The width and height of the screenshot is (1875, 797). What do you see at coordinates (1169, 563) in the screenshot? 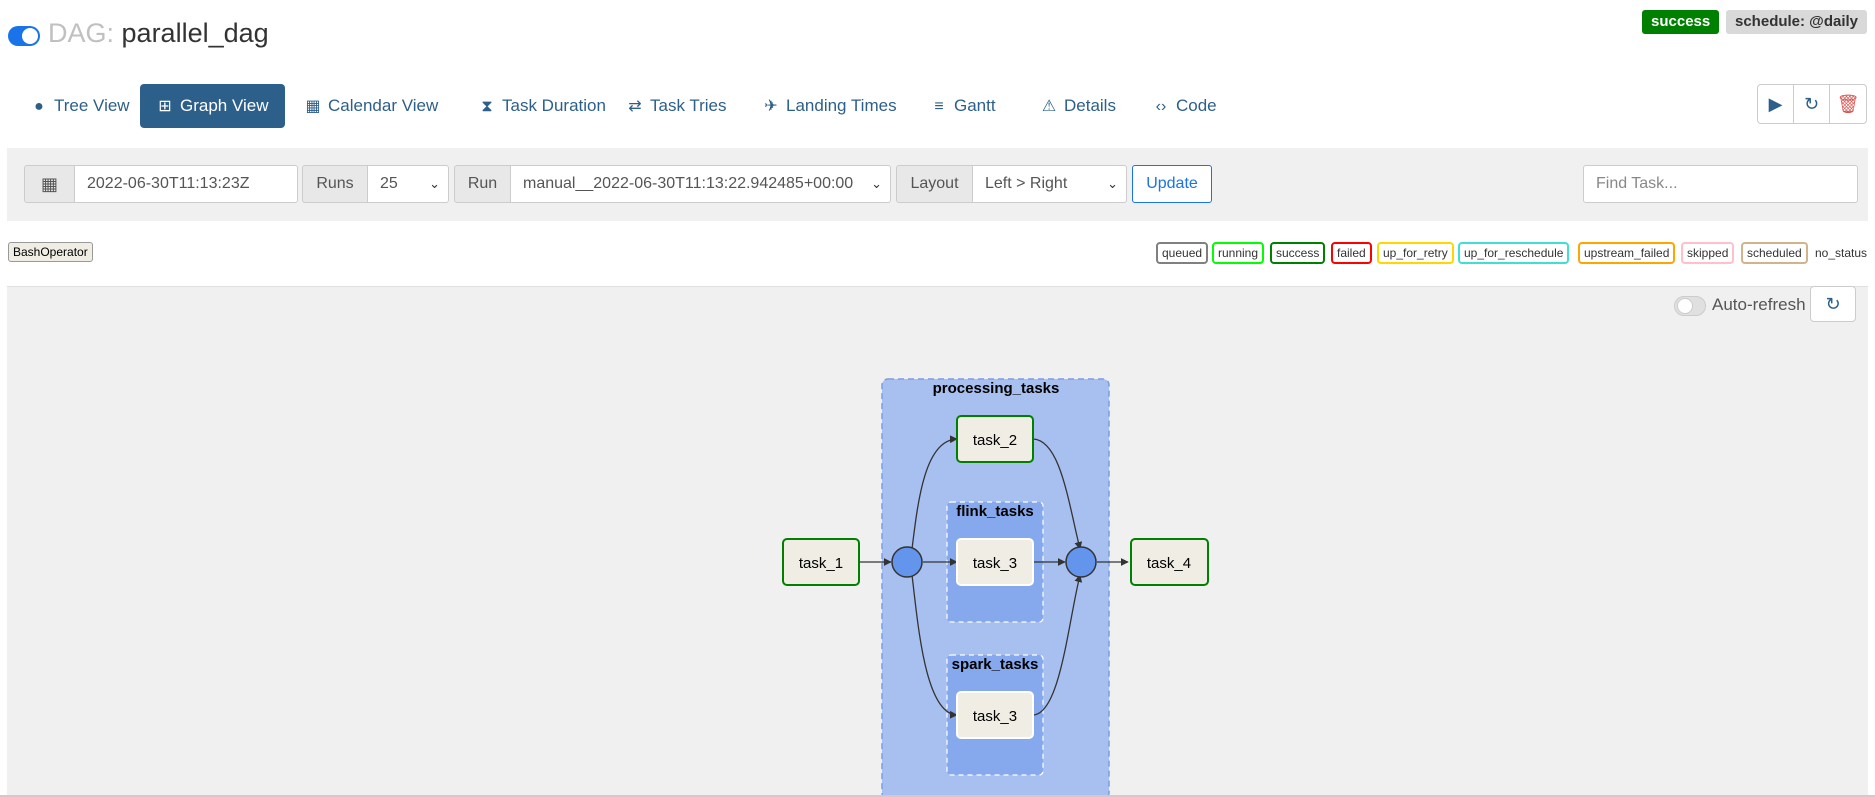
I see `task-label-task-4: task_4` at bounding box center [1169, 563].